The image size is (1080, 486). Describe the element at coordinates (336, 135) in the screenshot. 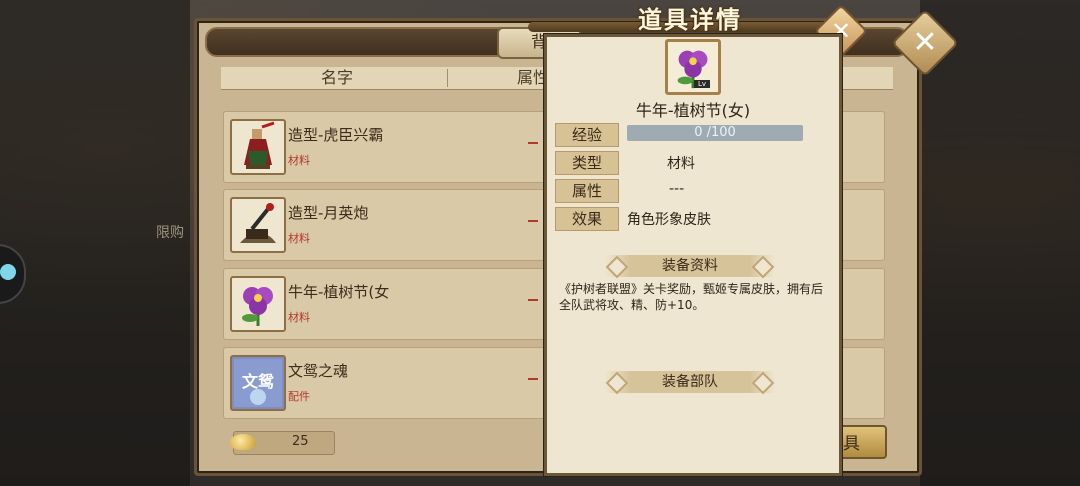

I see `item-name: 造型-虎臣兴霸` at that location.